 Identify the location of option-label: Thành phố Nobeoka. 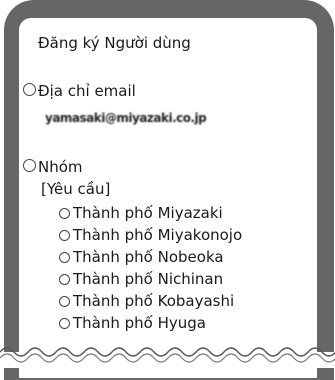
(148, 257).